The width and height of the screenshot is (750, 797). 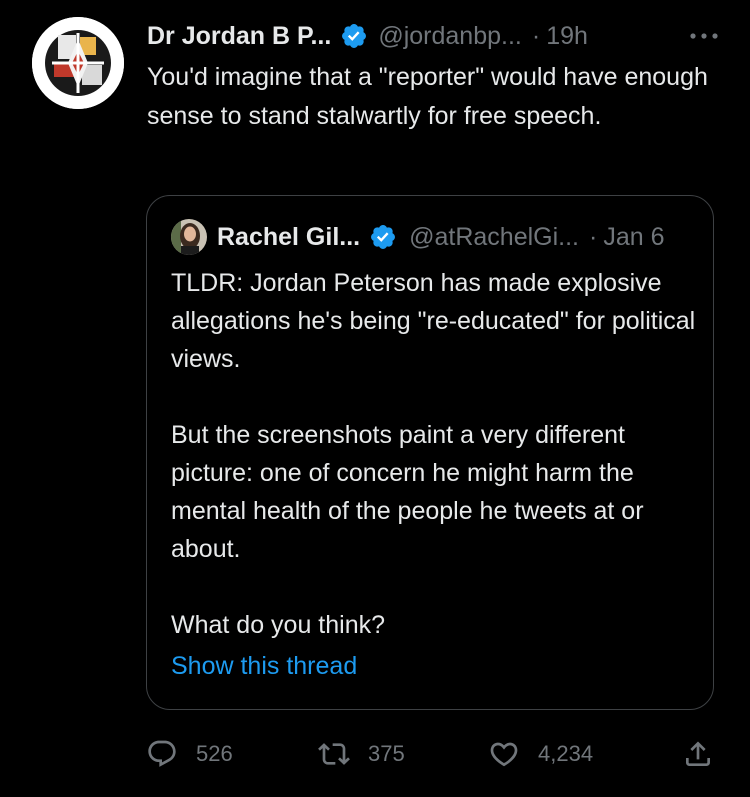 I want to click on like-button: 4,234, so click(x=540, y=754).